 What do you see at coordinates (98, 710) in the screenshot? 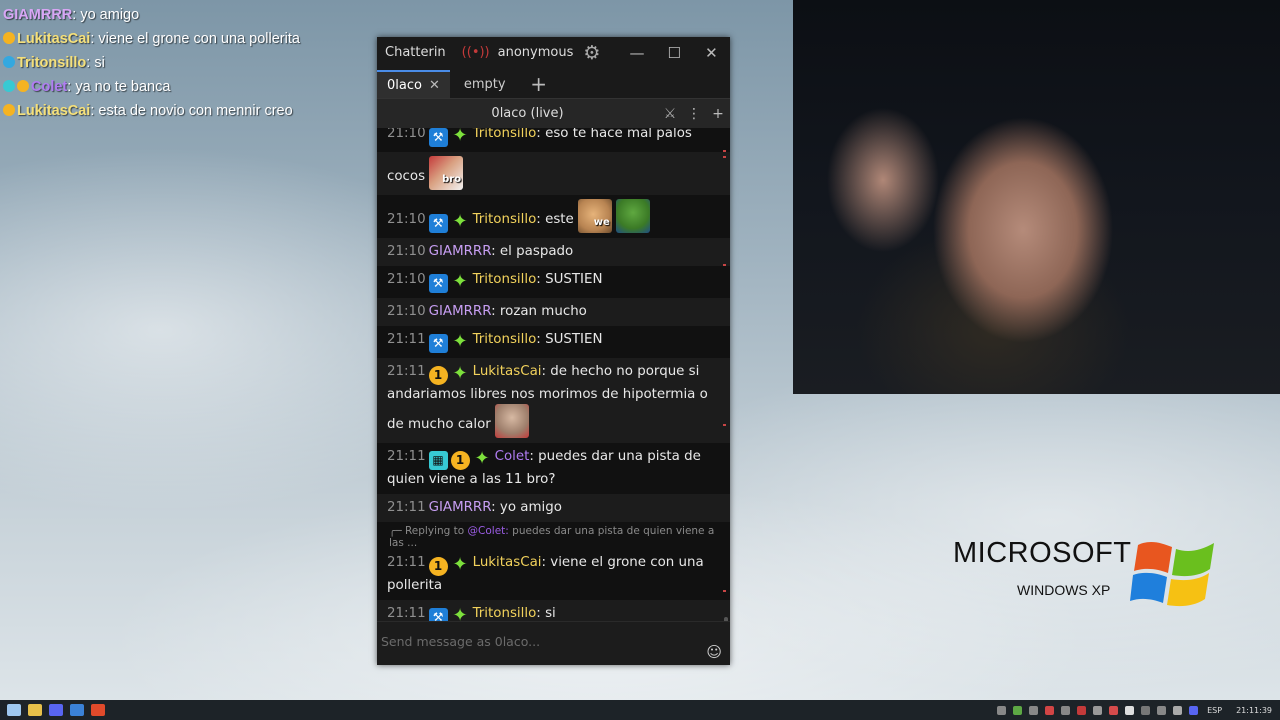
I see `brave-icon` at bounding box center [98, 710].